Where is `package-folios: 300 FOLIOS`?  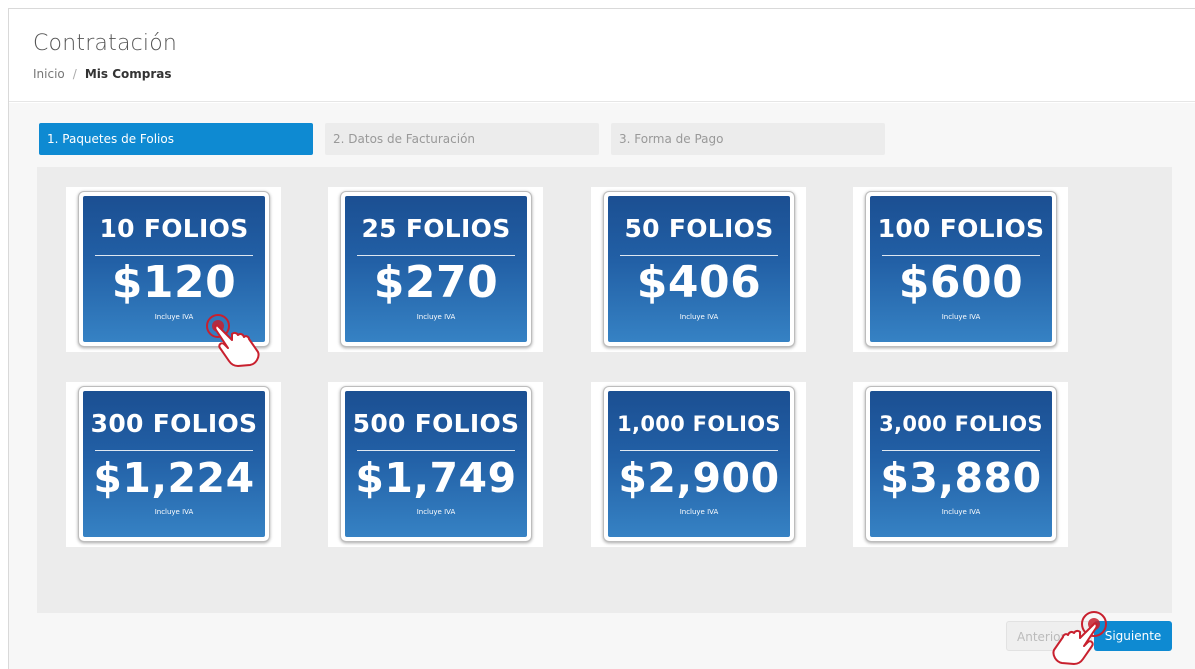
package-folios: 300 FOLIOS is located at coordinates (174, 423).